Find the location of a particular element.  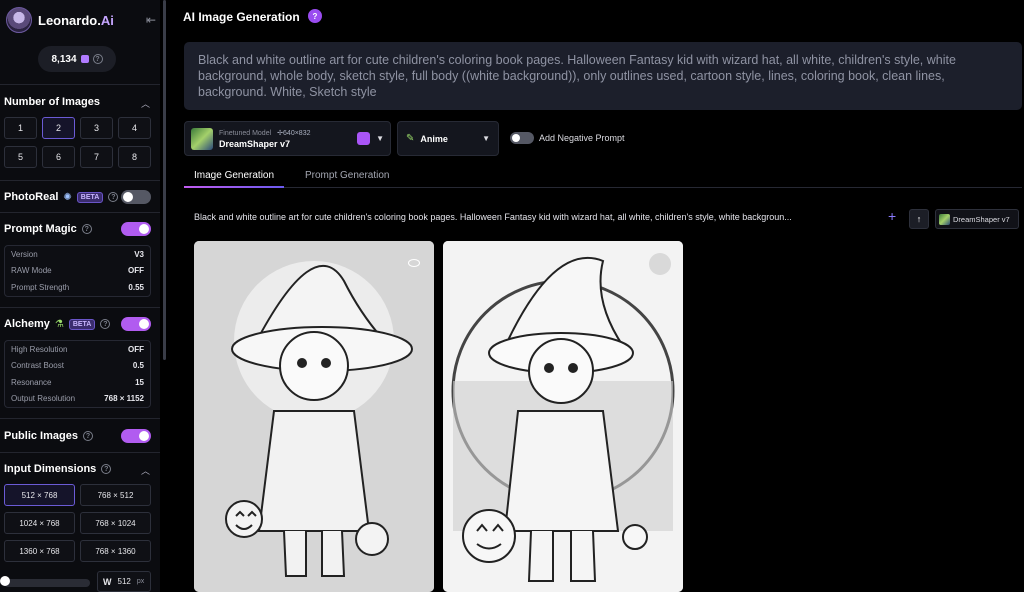

model-chip: DreamShaper v7 is located at coordinates (977, 219).